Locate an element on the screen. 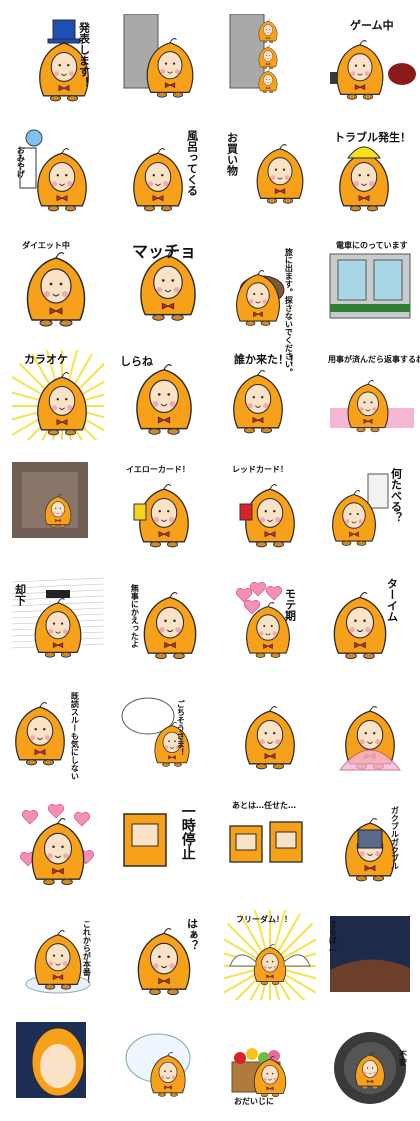 Image resolution: width=420 pixels, height=1121 pixels. sticker: お買い物 is located at coordinates (270, 171).